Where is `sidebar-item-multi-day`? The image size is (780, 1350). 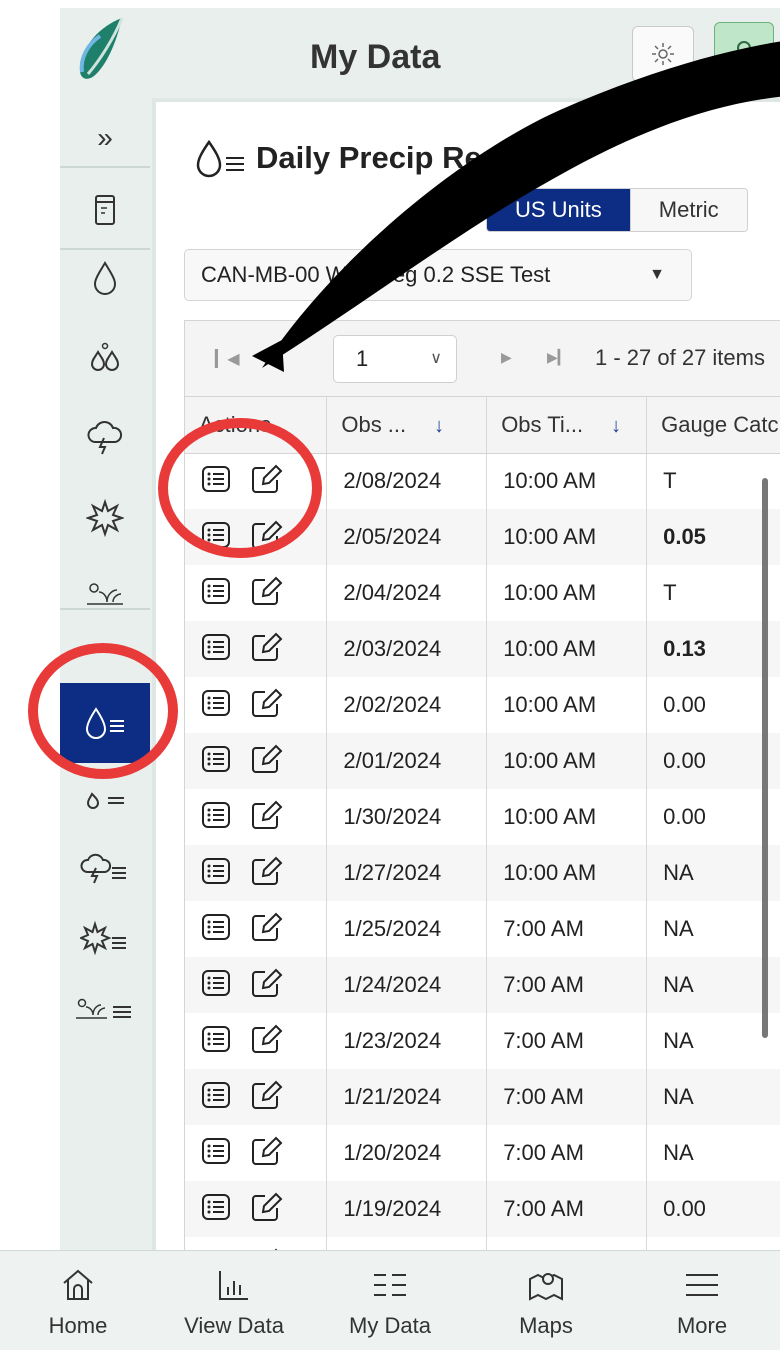
sidebar-item-multi-day is located at coordinates (105, 358).